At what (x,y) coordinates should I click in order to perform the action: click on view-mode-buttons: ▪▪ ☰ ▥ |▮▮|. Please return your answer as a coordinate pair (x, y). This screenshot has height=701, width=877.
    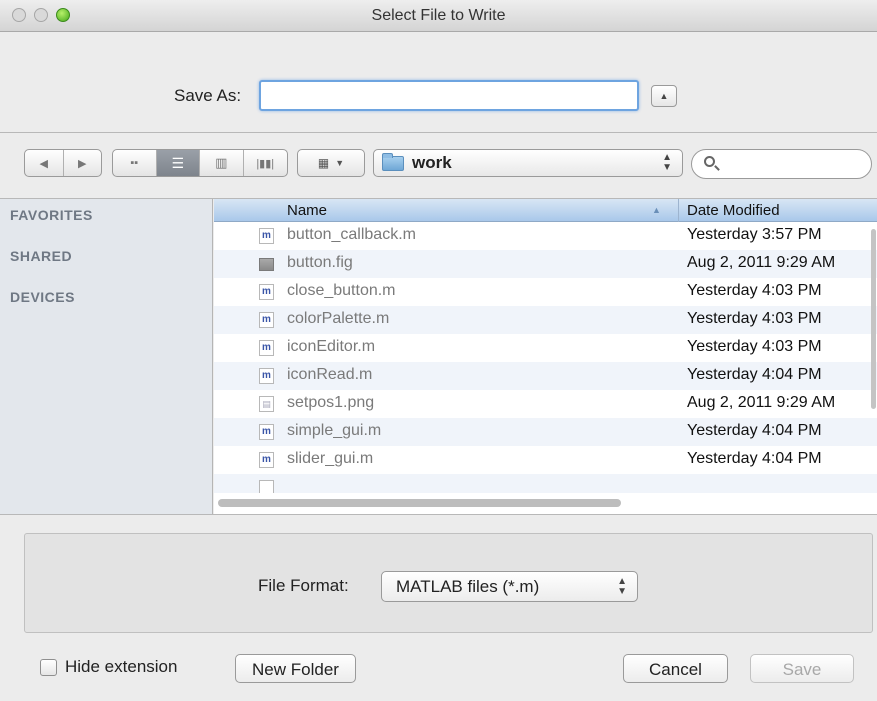
    Looking at the image, I should click on (200, 163).